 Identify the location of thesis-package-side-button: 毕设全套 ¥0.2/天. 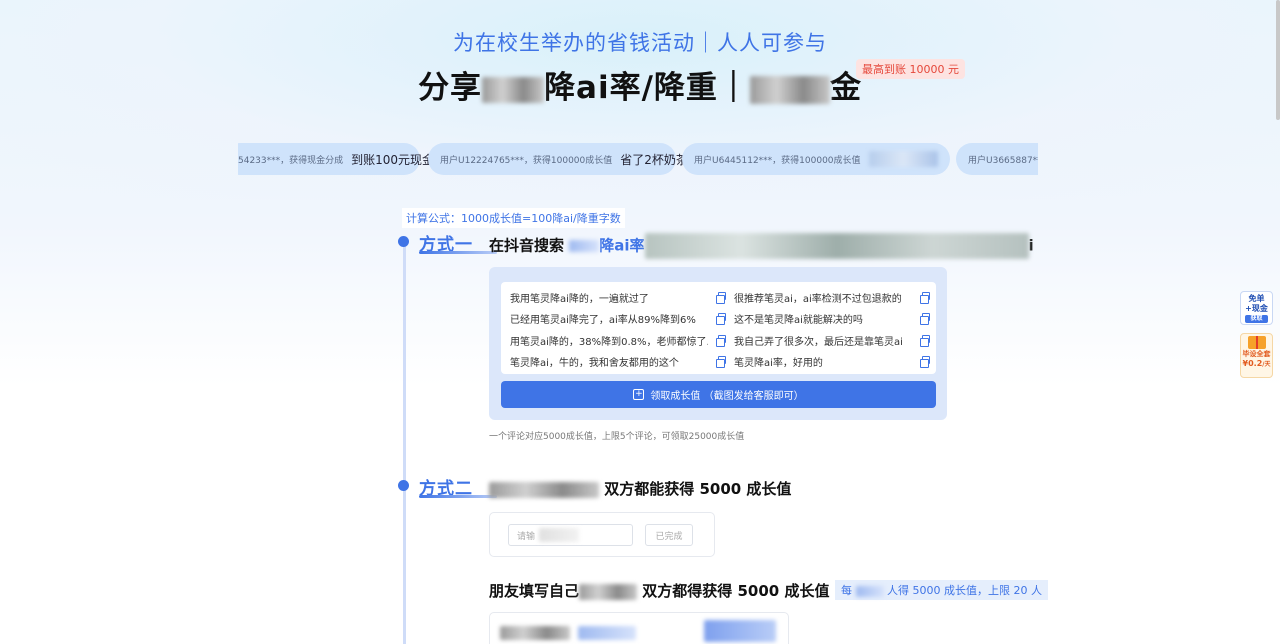
(1256, 355).